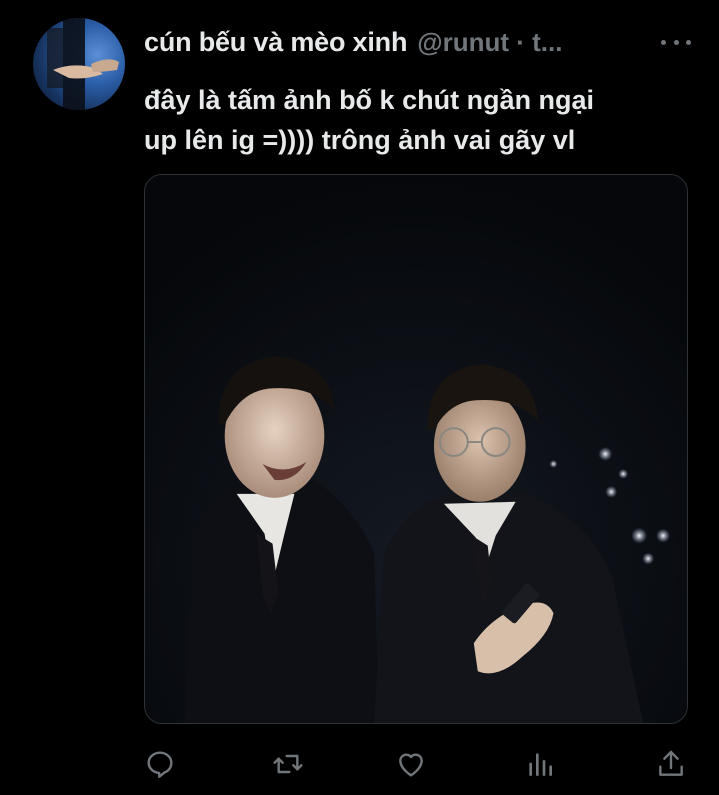  Describe the element at coordinates (676, 42) in the screenshot. I see `more-dots-icon` at that location.